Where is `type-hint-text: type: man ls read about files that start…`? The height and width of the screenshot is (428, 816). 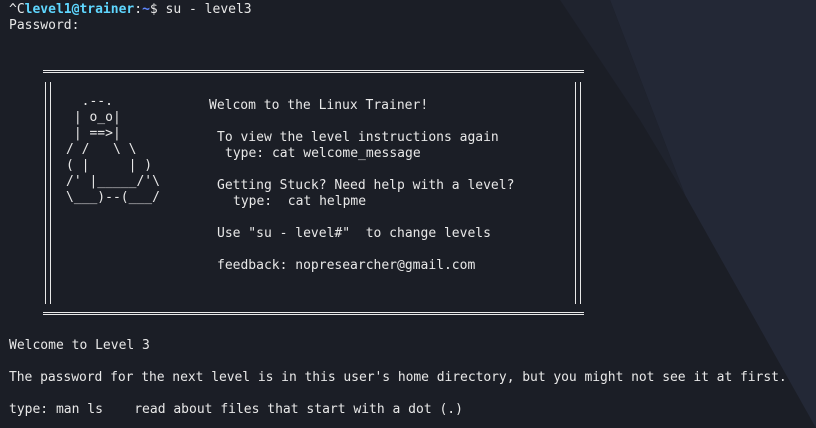 type-hint-text: type: man ls read about files that start… is located at coordinates (236, 409).